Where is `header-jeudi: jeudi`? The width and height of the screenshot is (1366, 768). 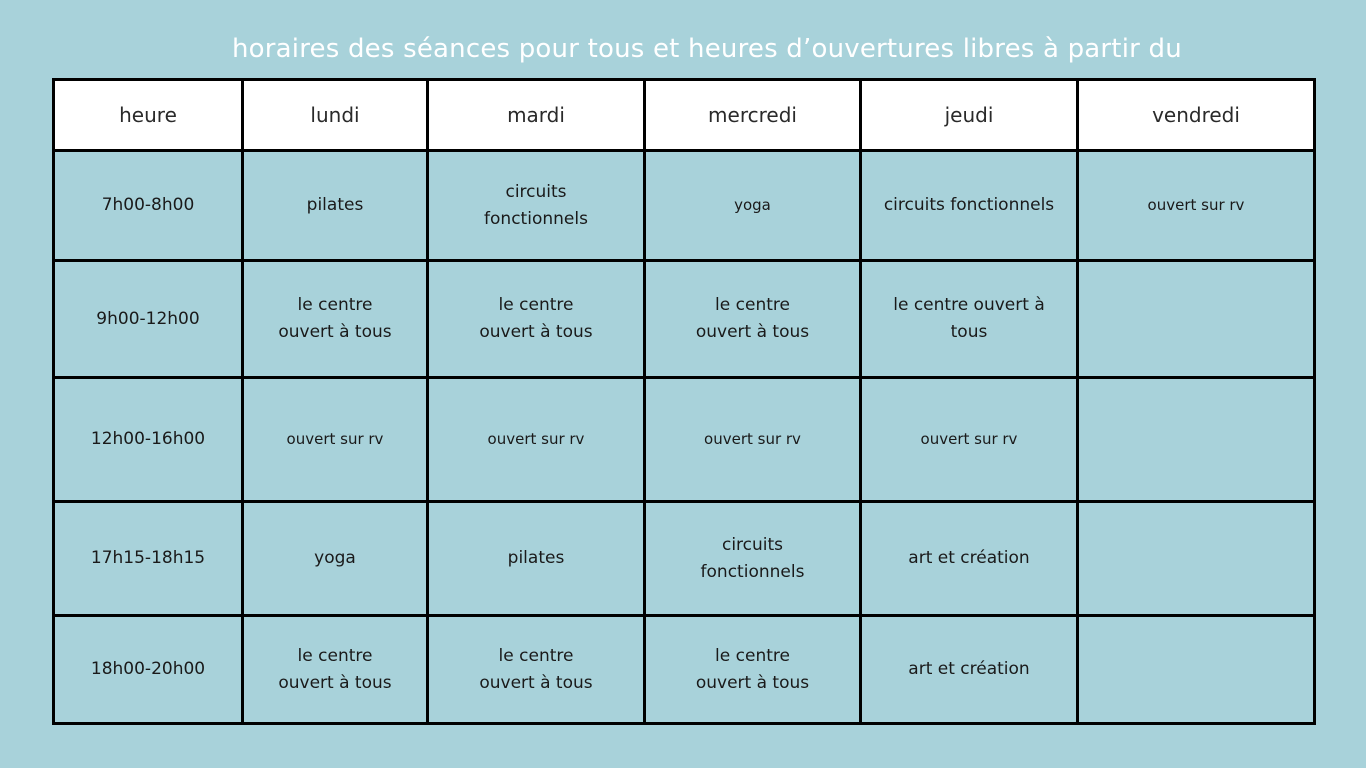
header-jeudi: jeudi is located at coordinates (969, 115).